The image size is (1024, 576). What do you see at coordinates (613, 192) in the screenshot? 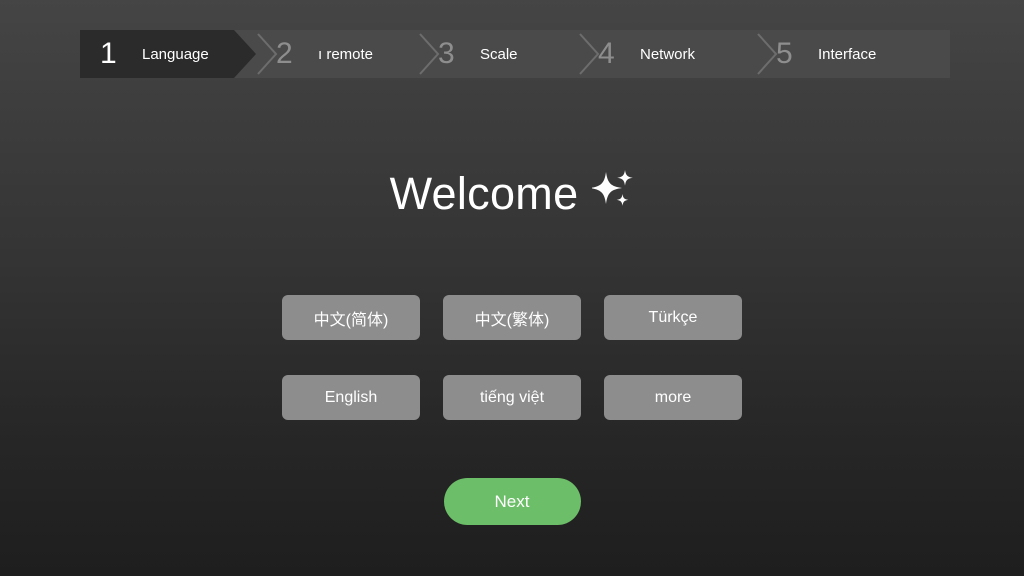
I see `sparkles-icon` at bounding box center [613, 192].